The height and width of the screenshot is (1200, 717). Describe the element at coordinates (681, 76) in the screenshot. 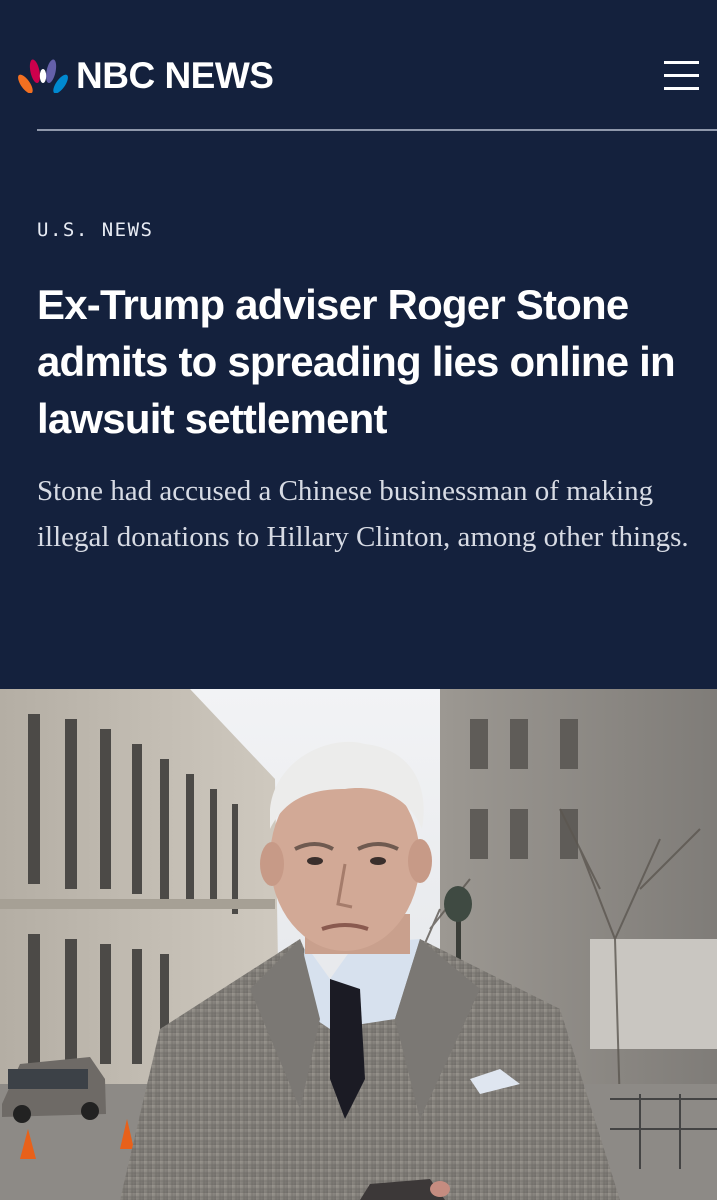

I see `hamburger-menu-icon` at that location.